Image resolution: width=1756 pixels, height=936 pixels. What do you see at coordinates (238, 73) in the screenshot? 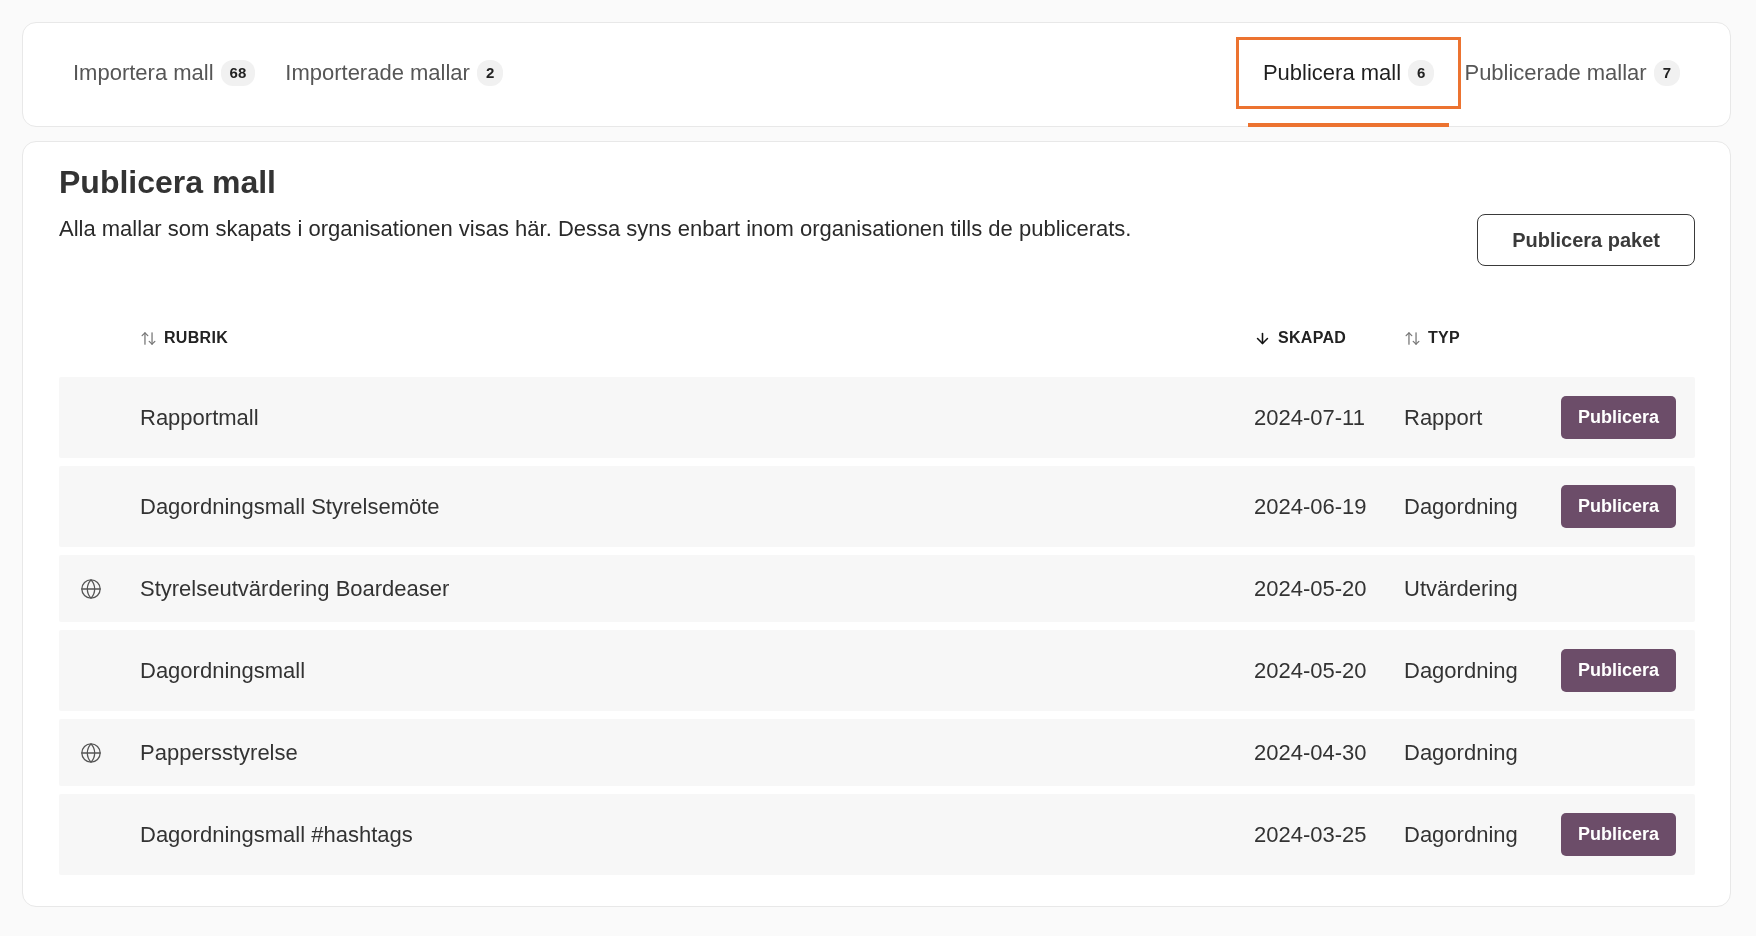
I see `tab-count: 68` at bounding box center [238, 73].